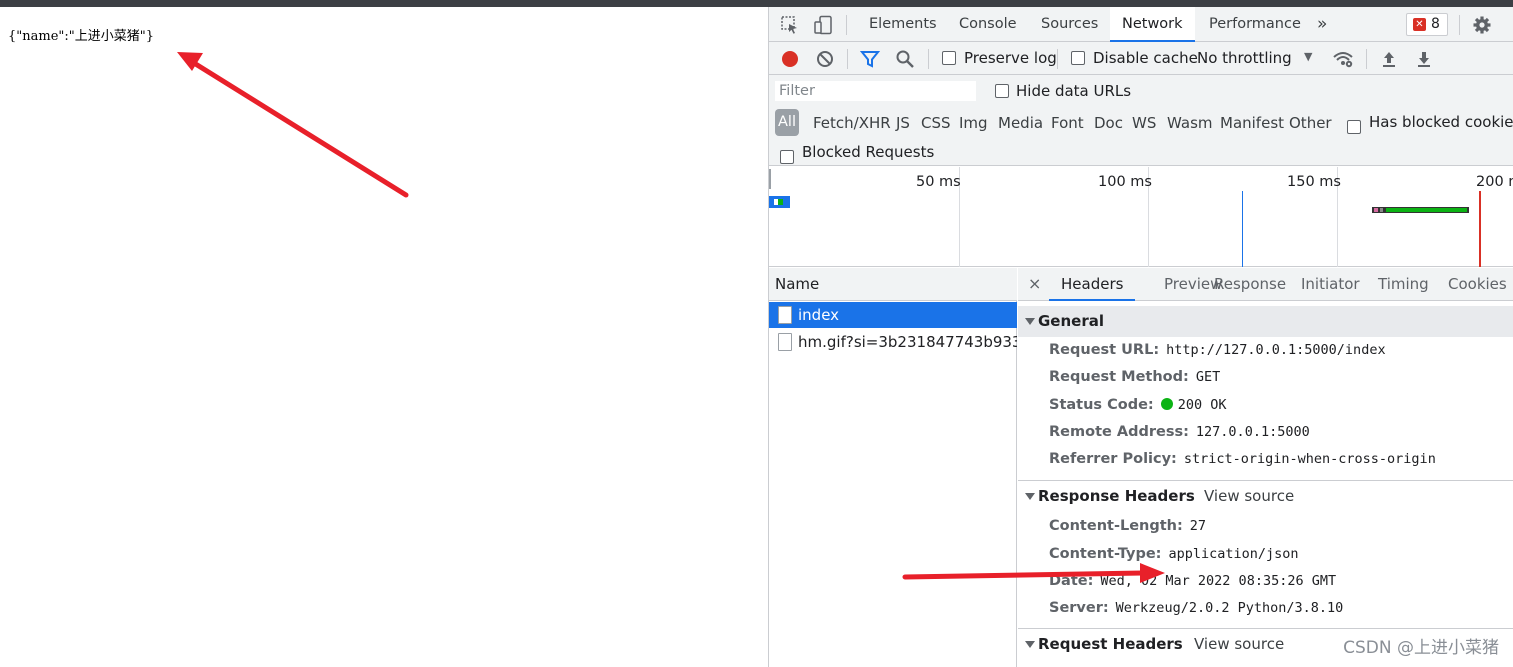 The height and width of the screenshot is (667, 1513). Describe the element at coordinates (870, 59) in the screenshot. I see `filter-icon` at that location.